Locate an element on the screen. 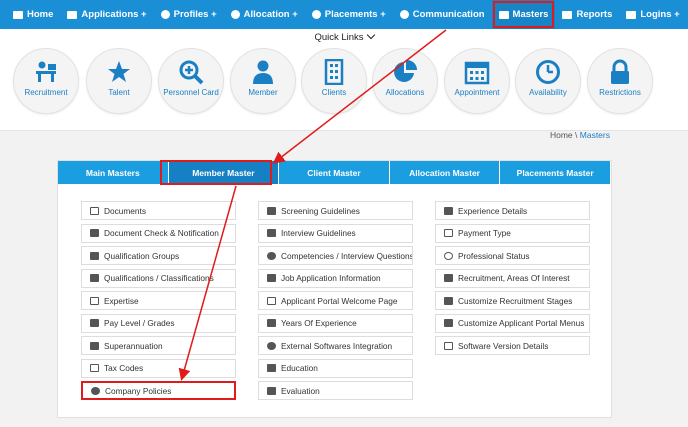 The width and height of the screenshot is (688, 427). clock-icon is located at coordinates (548, 72).